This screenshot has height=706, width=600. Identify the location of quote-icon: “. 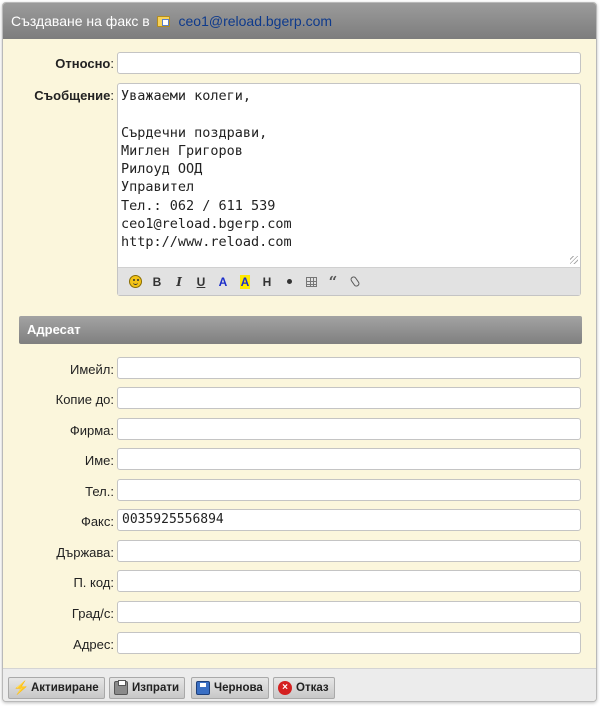
(333, 282).